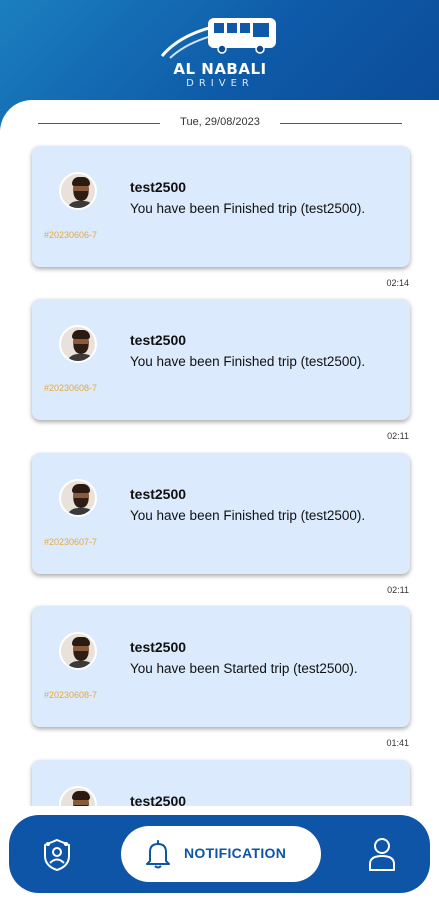 Image resolution: width=439 pixels, height=900 pixels. Describe the element at coordinates (158, 854) in the screenshot. I see `bell-icon` at that location.